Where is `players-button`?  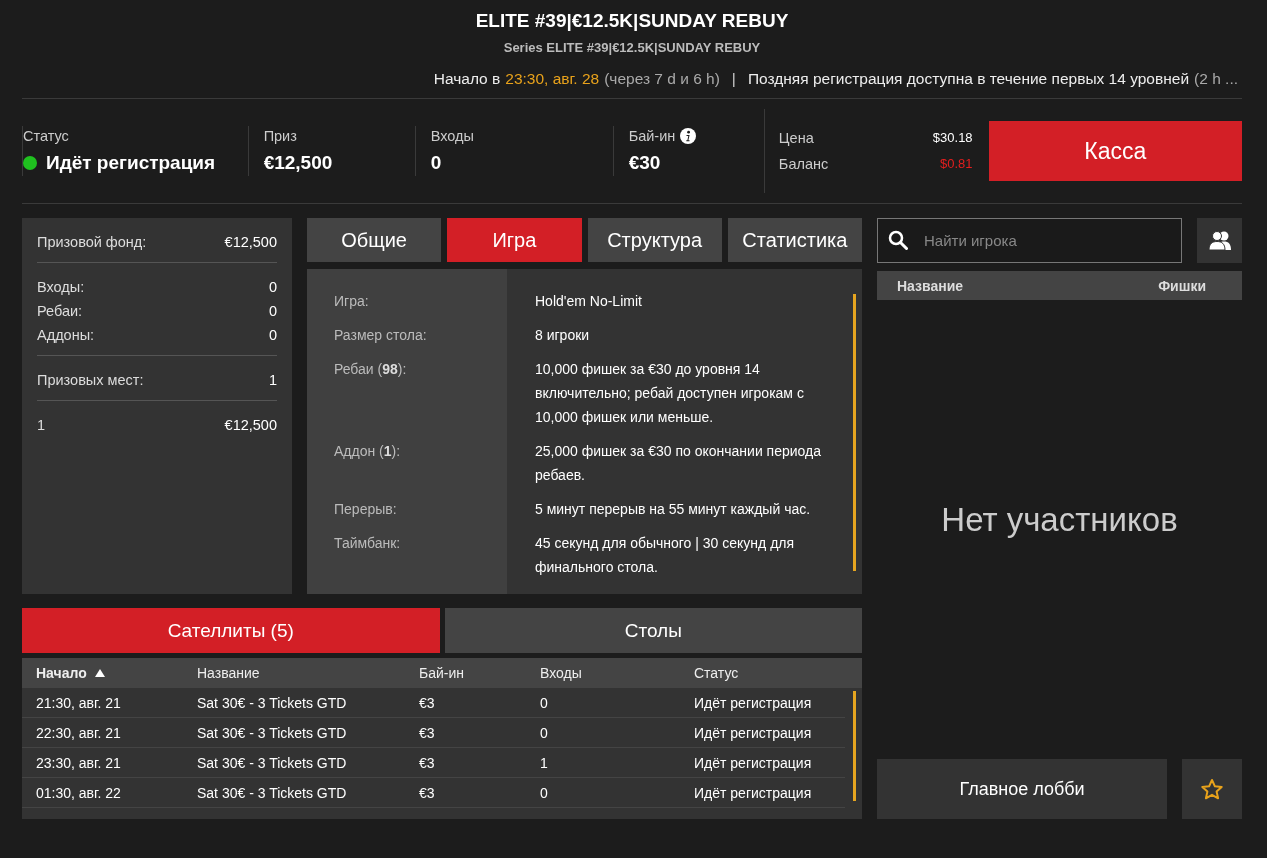 players-button is located at coordinates (1219, 240).